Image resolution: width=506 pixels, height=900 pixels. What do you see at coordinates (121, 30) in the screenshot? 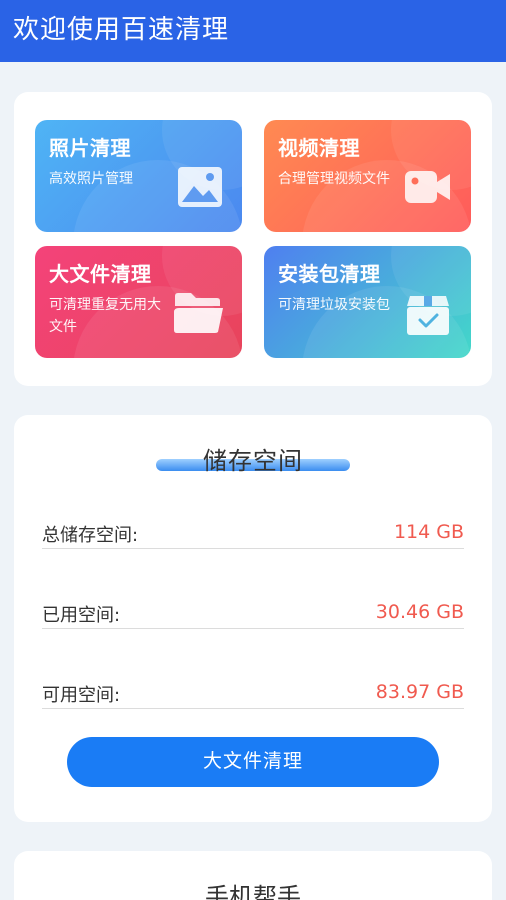
I see `page-title: 欢迎使用百速清理` at bounding box center [121, 30].